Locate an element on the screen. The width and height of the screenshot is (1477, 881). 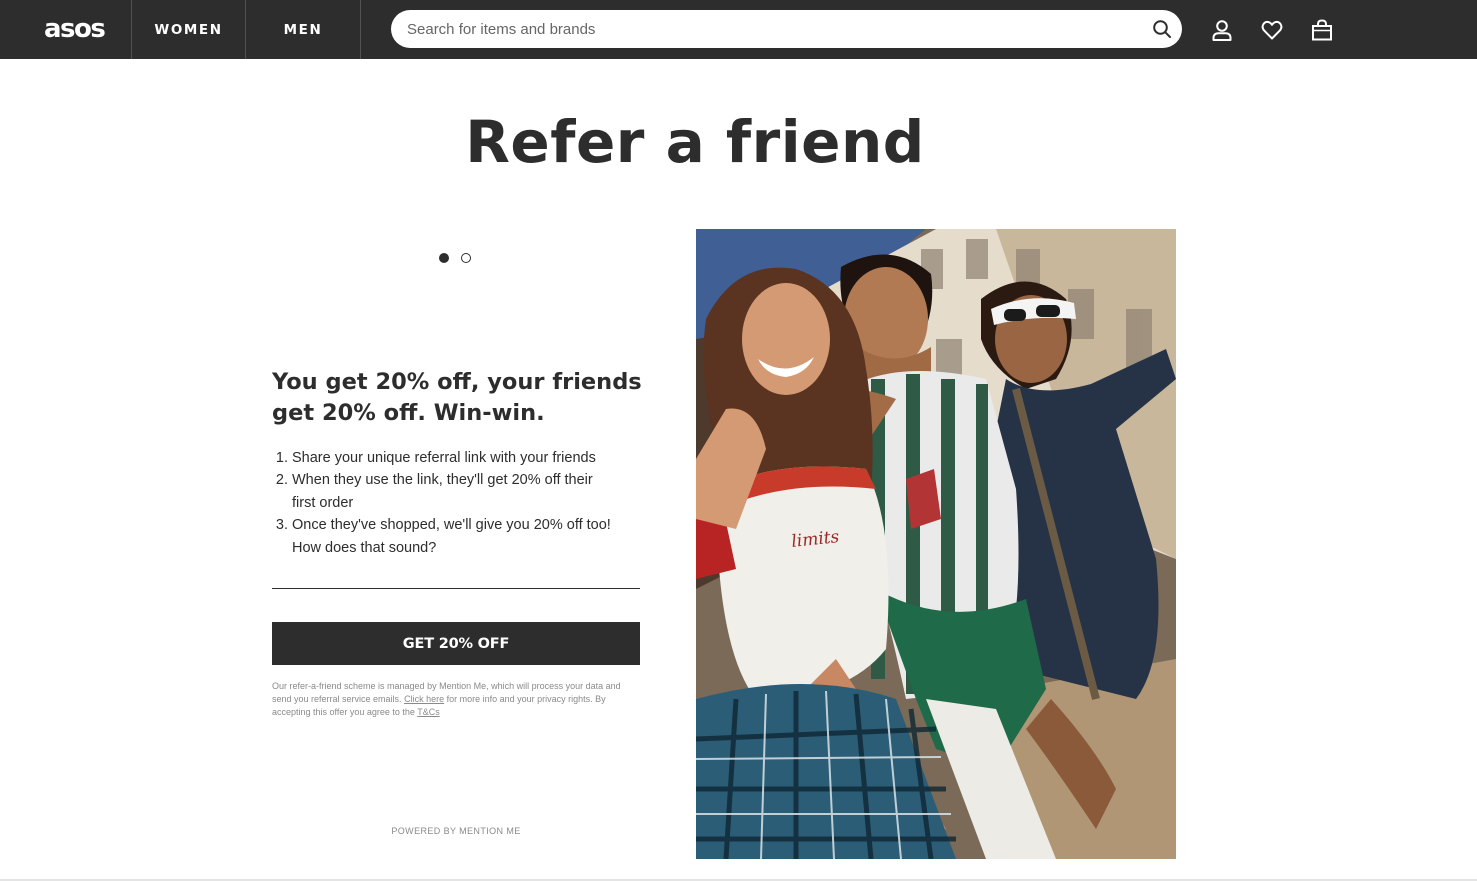
heart-icon is located at coordinates (1272, 30).